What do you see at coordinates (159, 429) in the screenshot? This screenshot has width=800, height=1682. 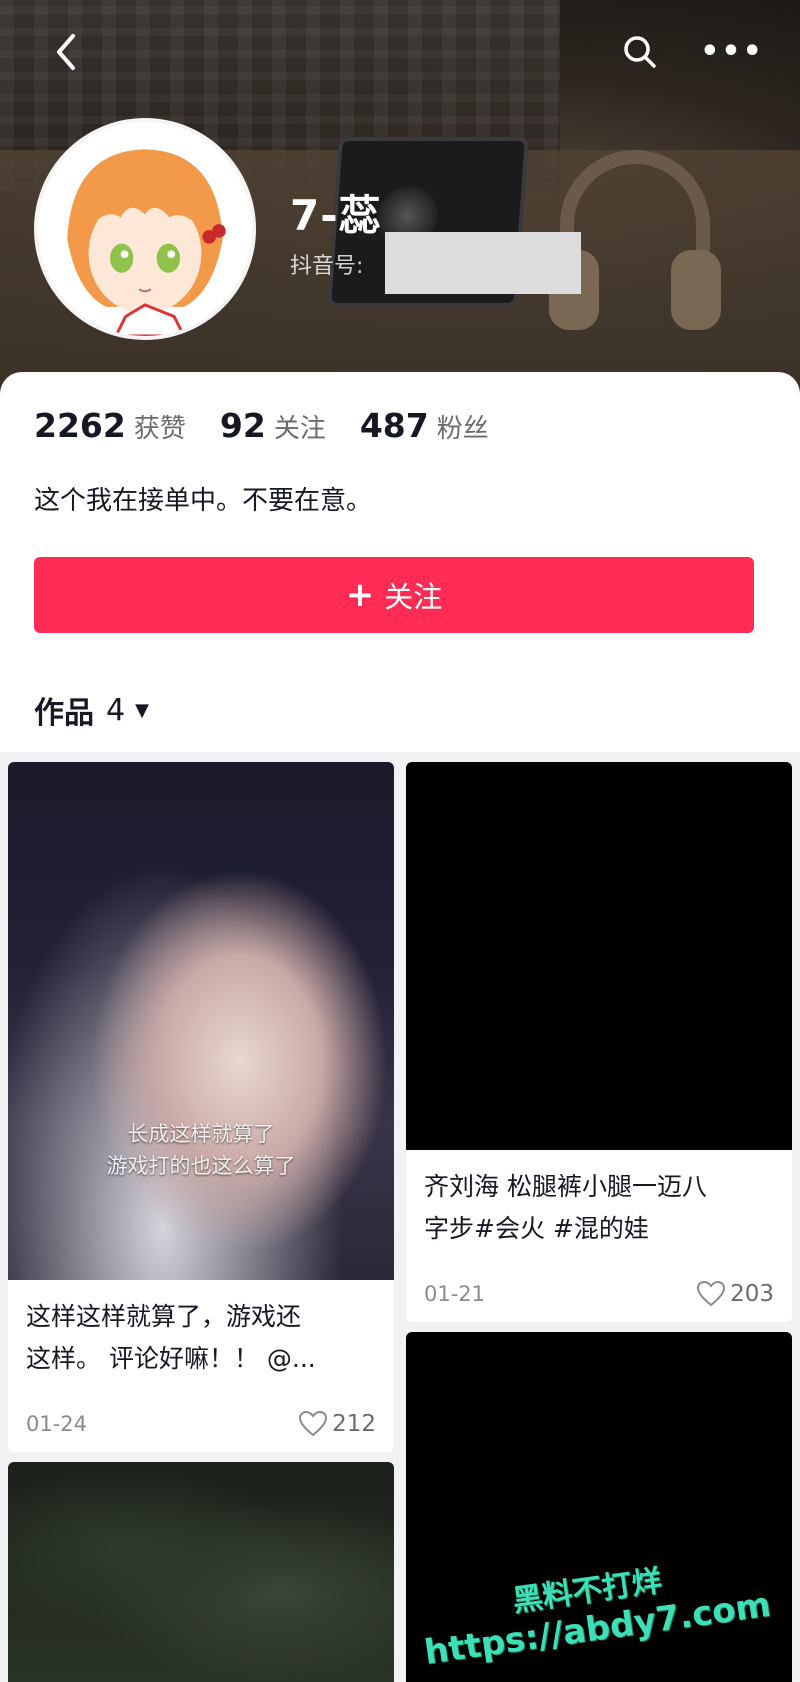 I see `stat-label: 获赞` at bounding box center [159, 429].